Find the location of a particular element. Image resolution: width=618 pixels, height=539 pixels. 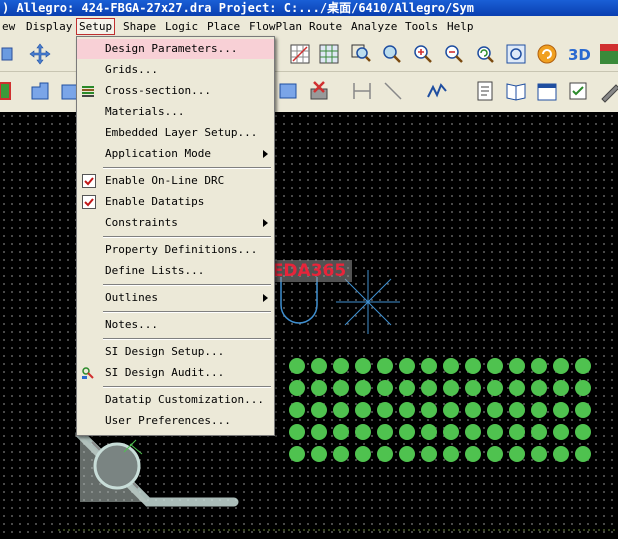

flip-icon is located at coordinates (608, 54).